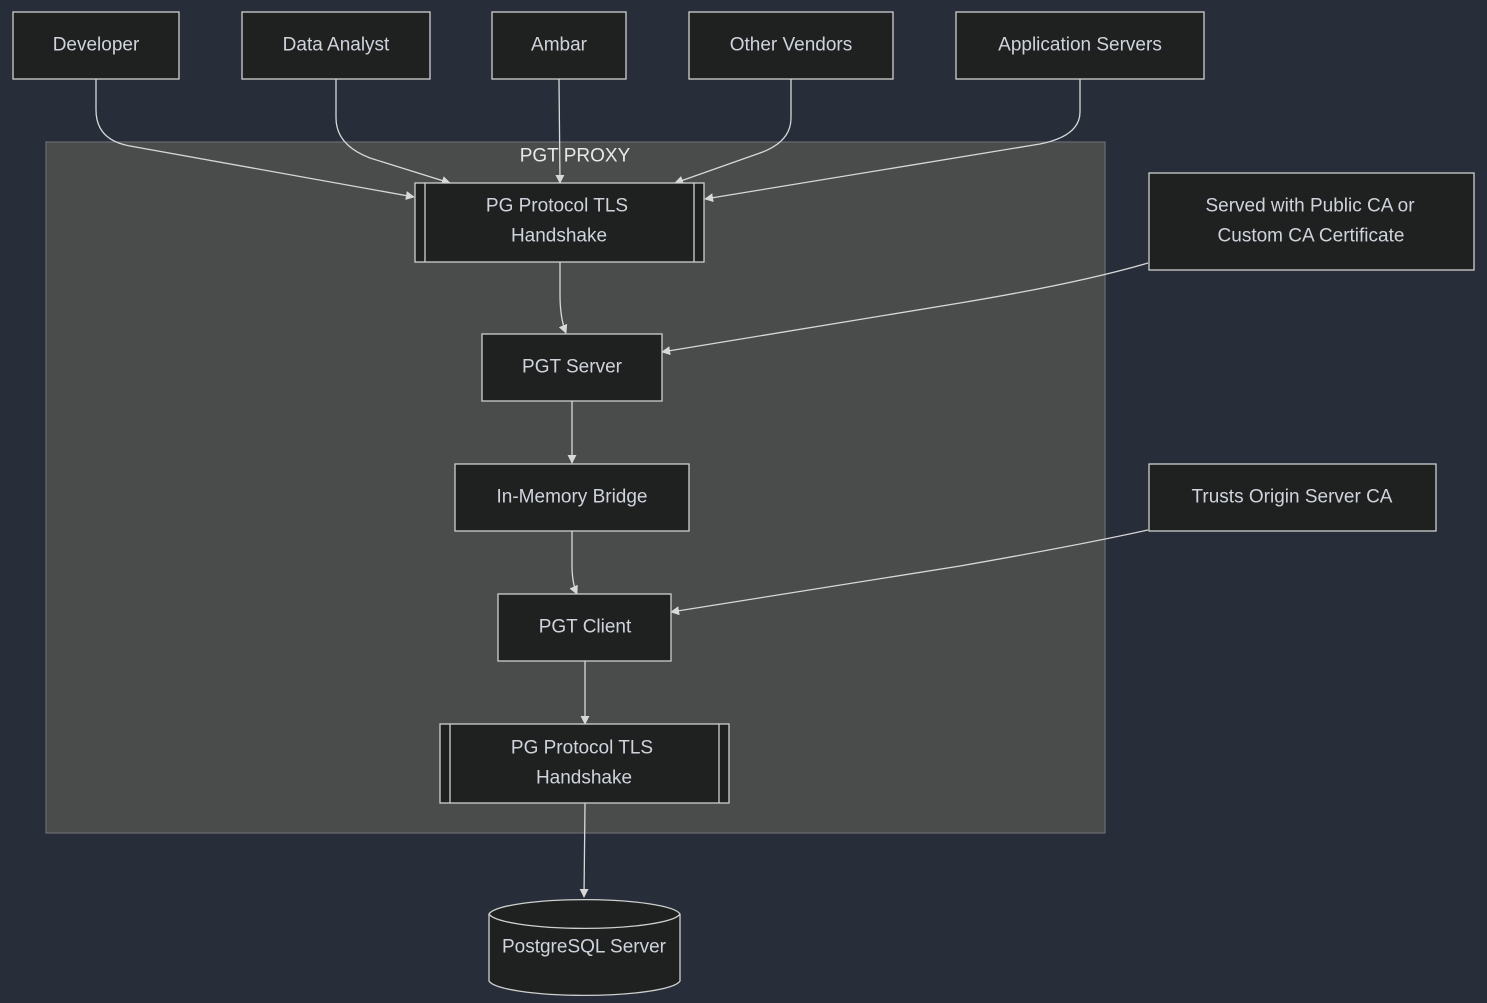 The width and height of the screenshot is (1487, 1003). I want to click on node-label: PGT Server, so click(572, 367).